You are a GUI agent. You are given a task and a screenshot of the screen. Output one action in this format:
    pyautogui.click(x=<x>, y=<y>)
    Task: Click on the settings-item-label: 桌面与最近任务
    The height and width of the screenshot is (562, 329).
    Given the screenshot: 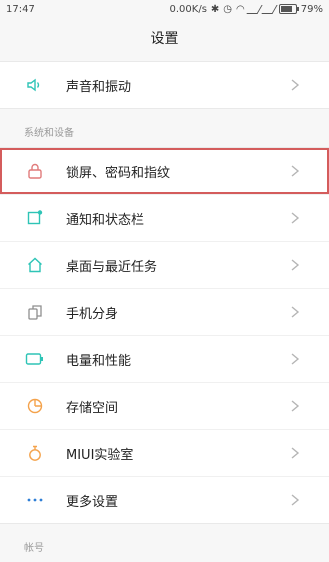 What is the action you would take?
    pyautogui.click(x=112, y=267)
    